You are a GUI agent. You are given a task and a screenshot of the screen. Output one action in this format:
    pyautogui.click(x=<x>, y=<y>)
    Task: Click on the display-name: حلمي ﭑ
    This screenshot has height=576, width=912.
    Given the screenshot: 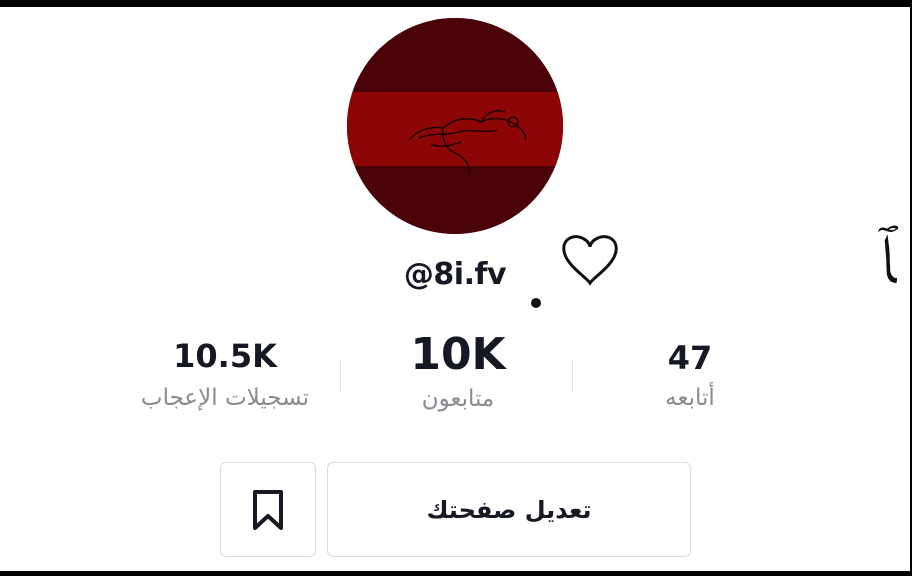 What is the action you would take?
    pyautogui.click(x=718, y=266)
    